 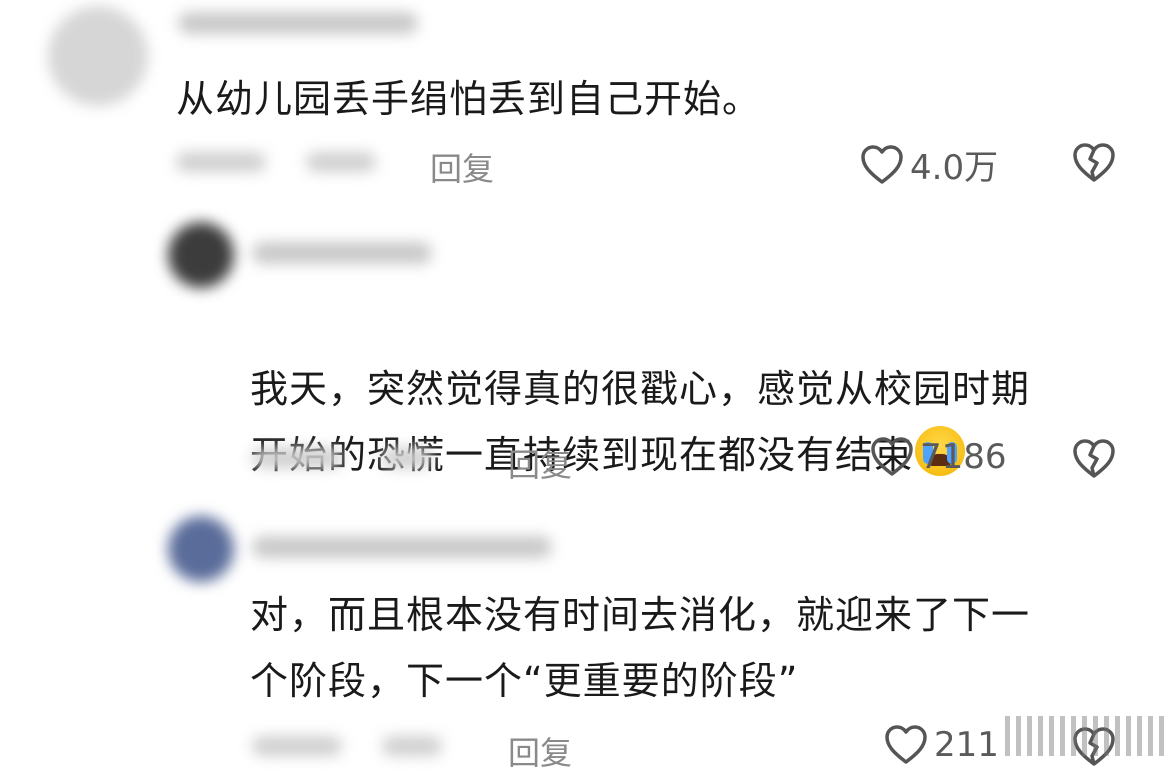 I want to click on like-button: 4.0万, so click(x=929, y=164).